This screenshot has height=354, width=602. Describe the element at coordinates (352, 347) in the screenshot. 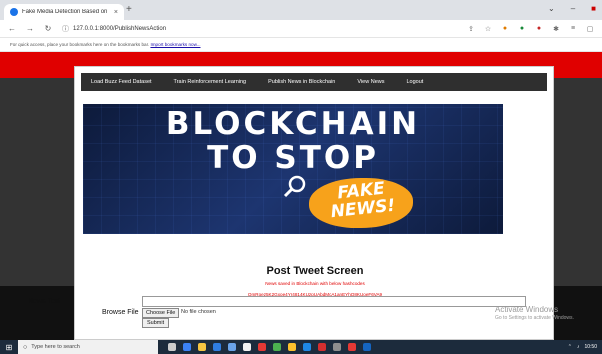

I see `chrome-icon` at that location.